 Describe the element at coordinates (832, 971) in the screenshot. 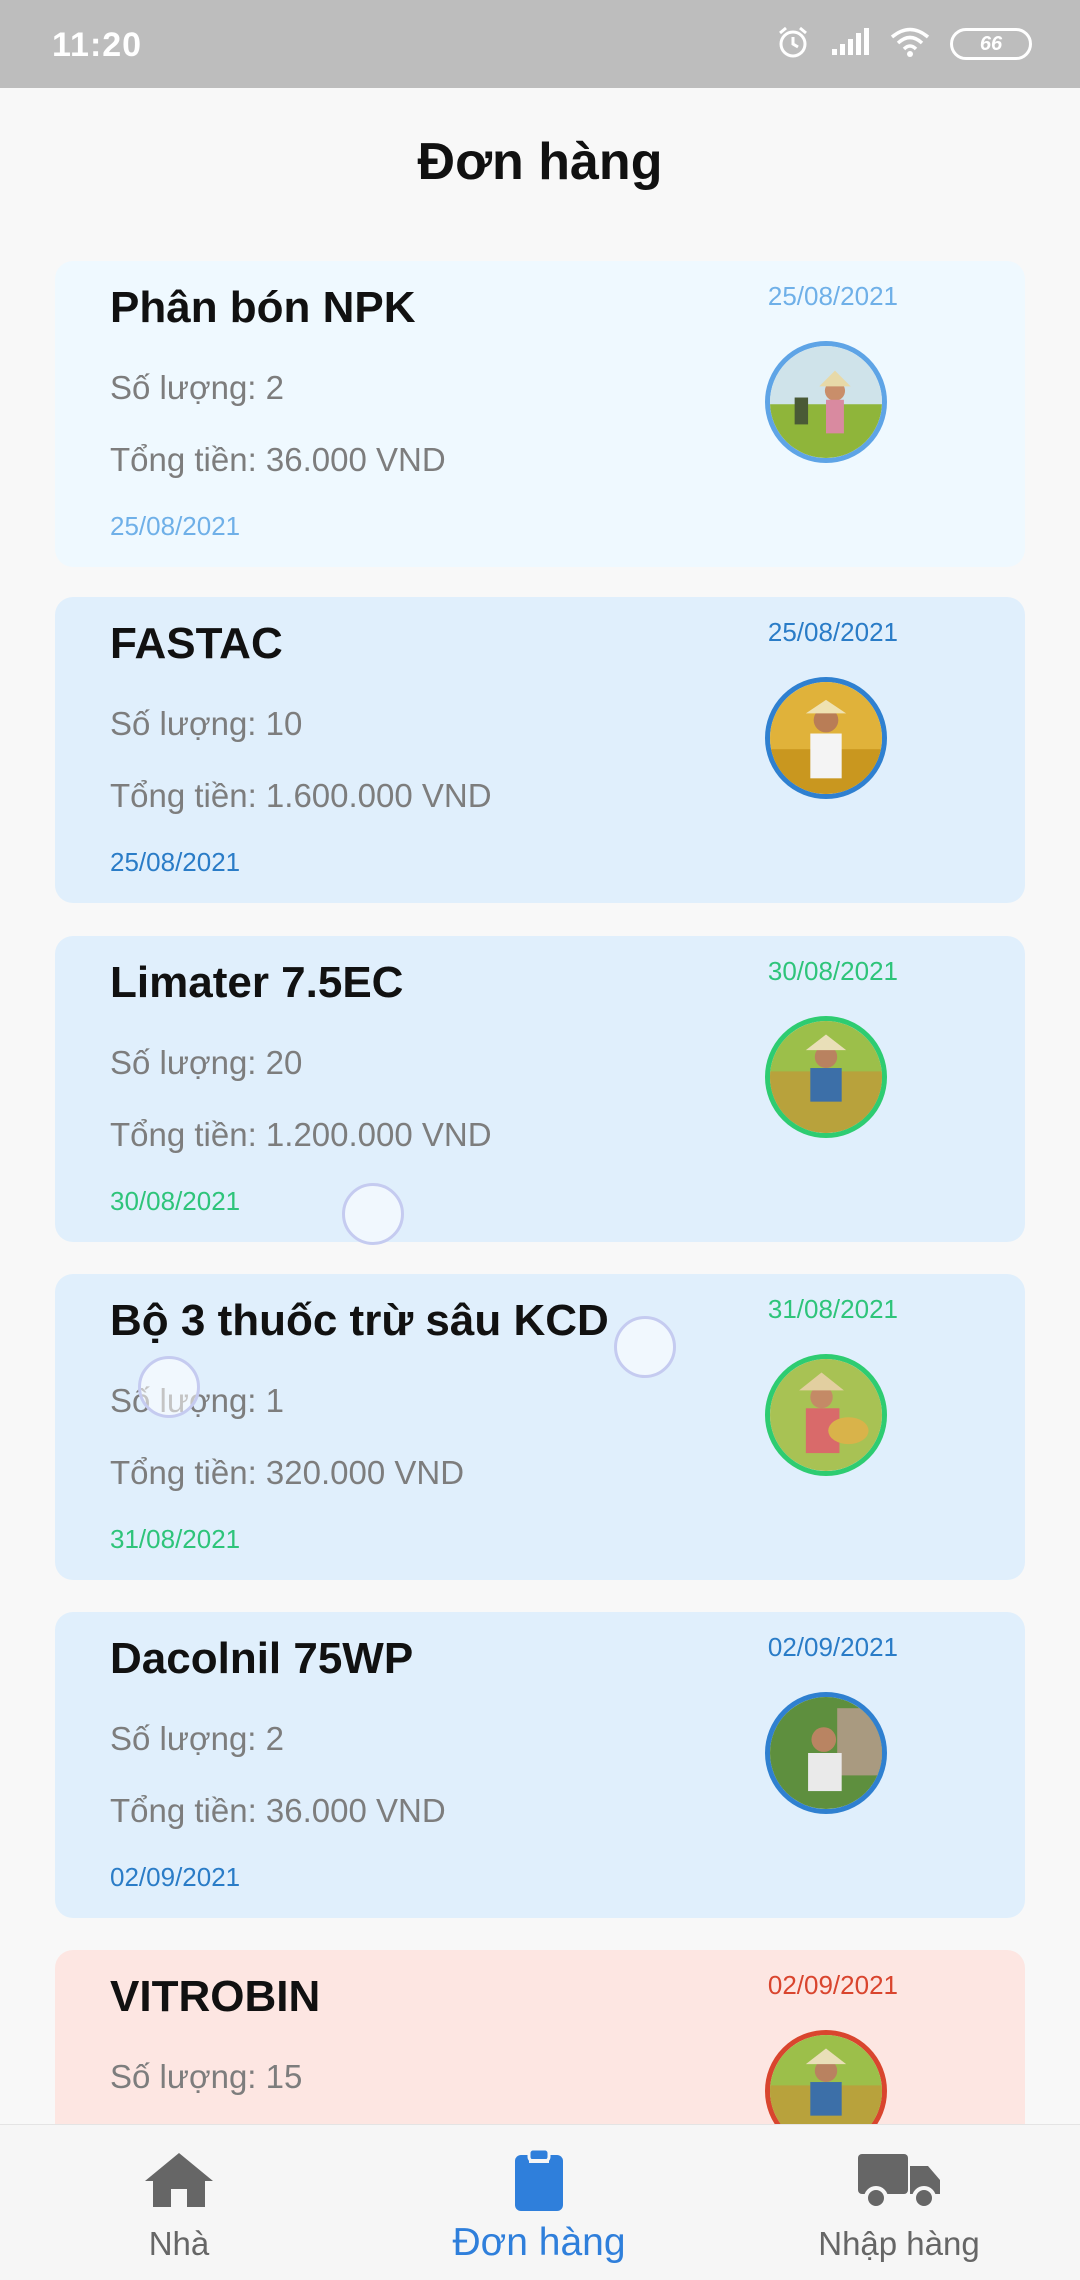

I see `order-date-top: 30/08/2021` at that location.